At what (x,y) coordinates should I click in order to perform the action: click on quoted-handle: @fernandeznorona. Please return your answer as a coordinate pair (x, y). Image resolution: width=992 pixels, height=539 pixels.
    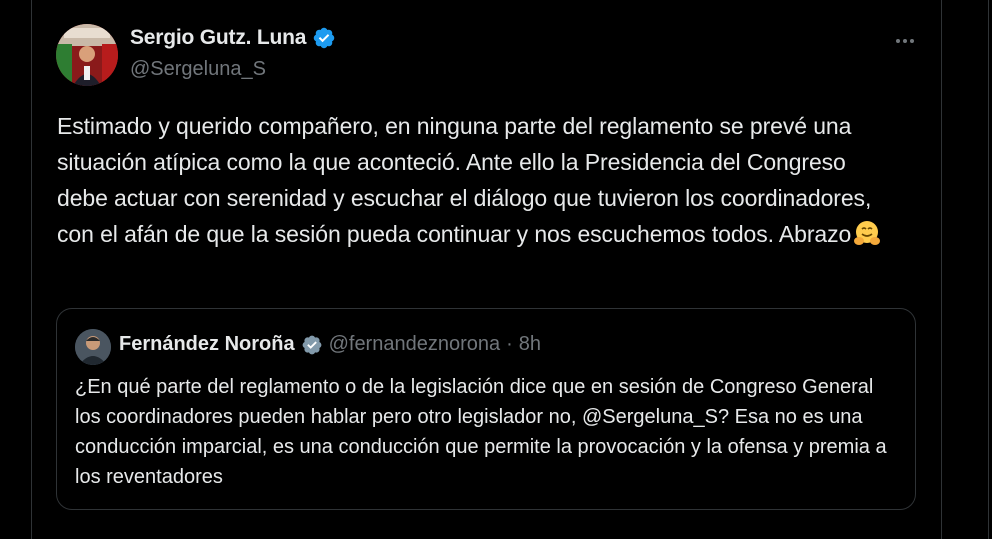
    Looking at the image, I should click on (415, 344).